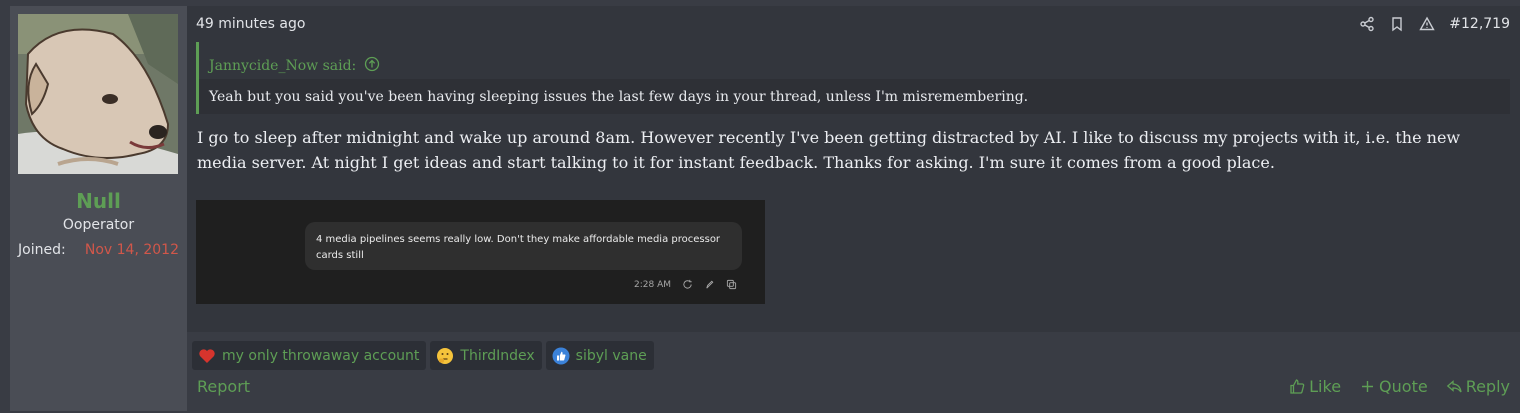  I want to click on report-warning-icon, so click(1427, 24).